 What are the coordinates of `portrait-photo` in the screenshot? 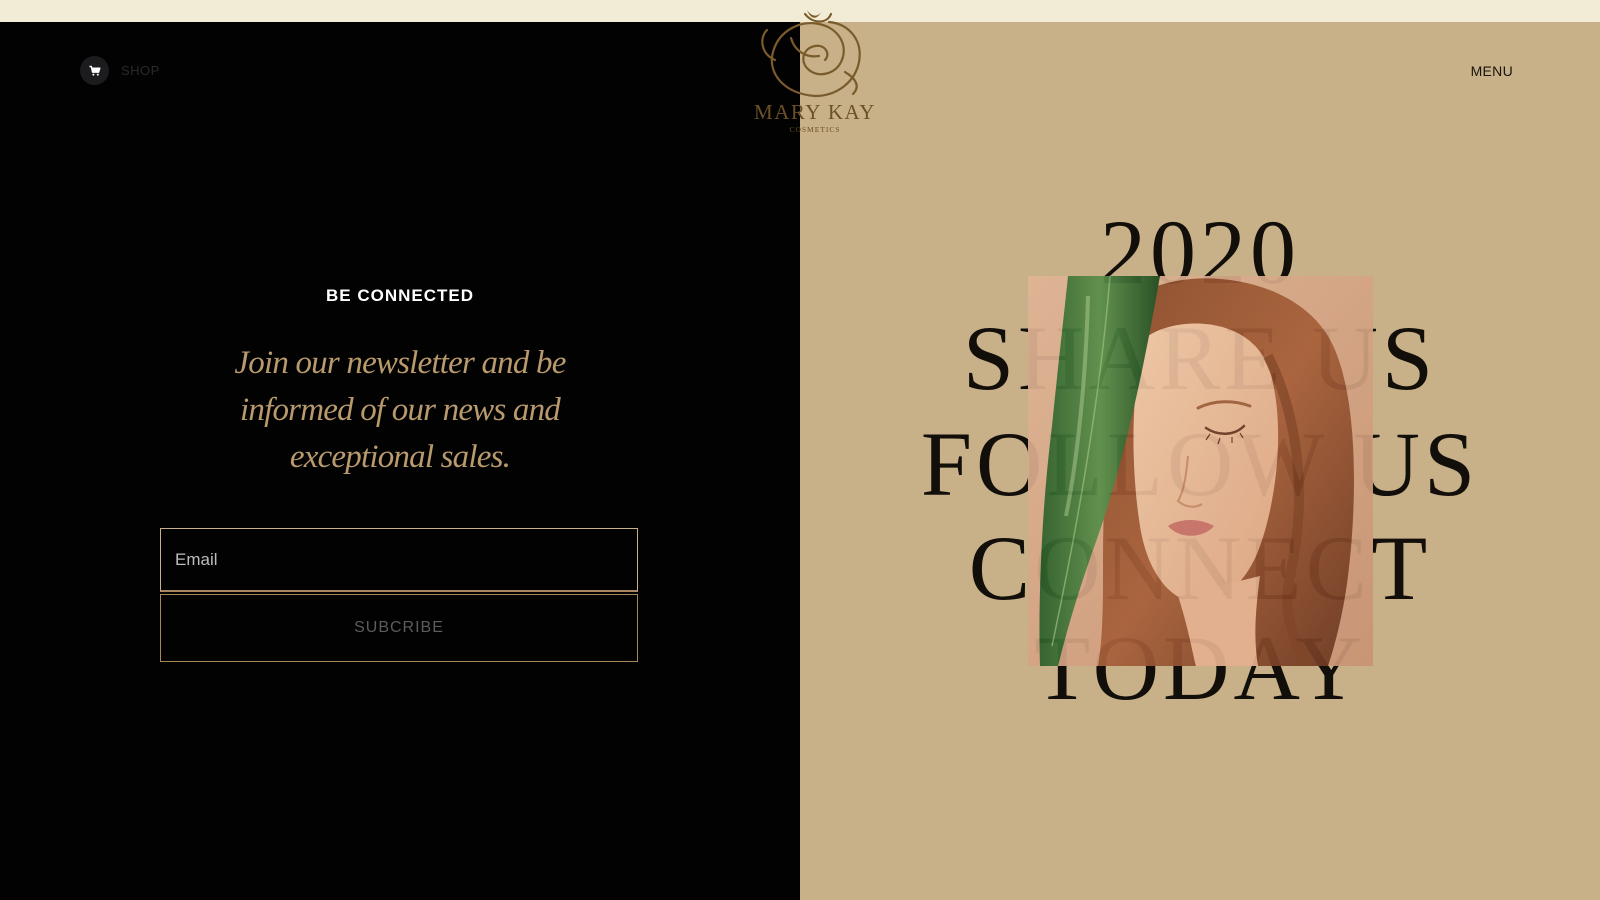 It's located at (1200, 471).